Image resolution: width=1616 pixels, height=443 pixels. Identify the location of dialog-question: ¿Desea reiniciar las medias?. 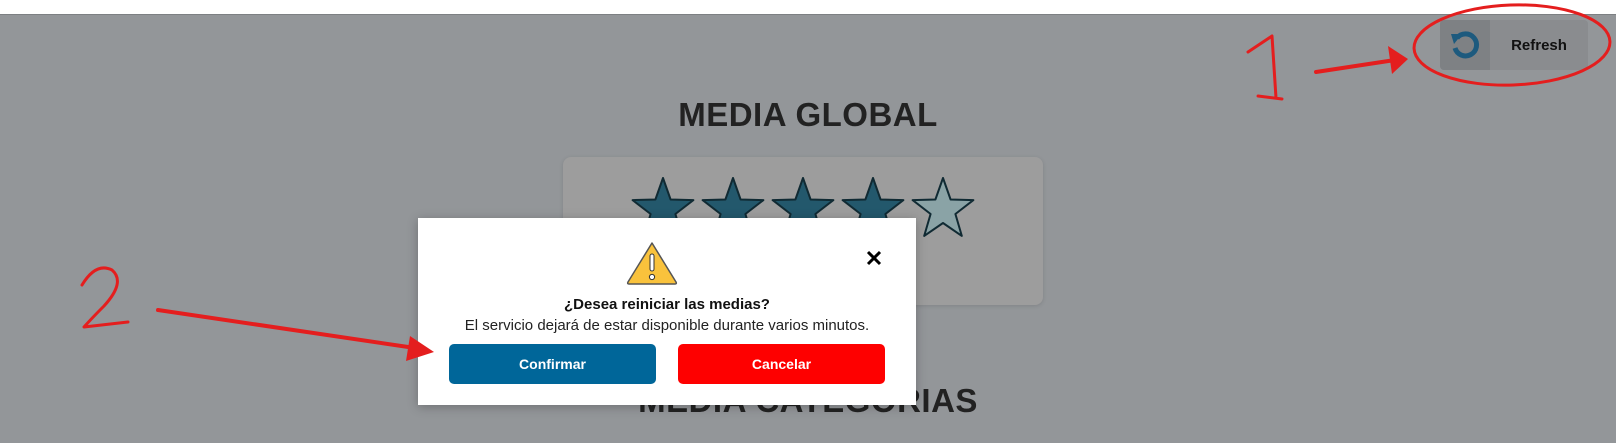
(667, 304).